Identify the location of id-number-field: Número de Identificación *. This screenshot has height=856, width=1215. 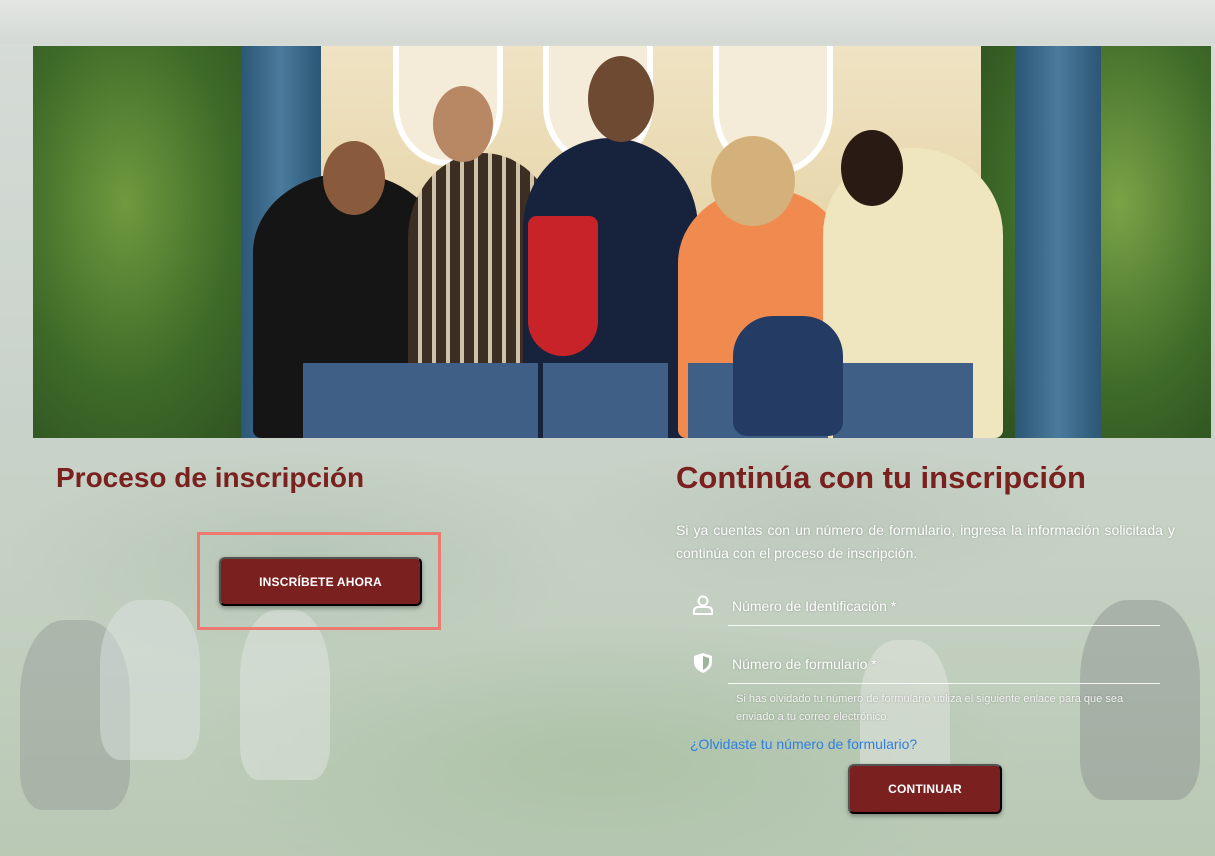
(925, 609).